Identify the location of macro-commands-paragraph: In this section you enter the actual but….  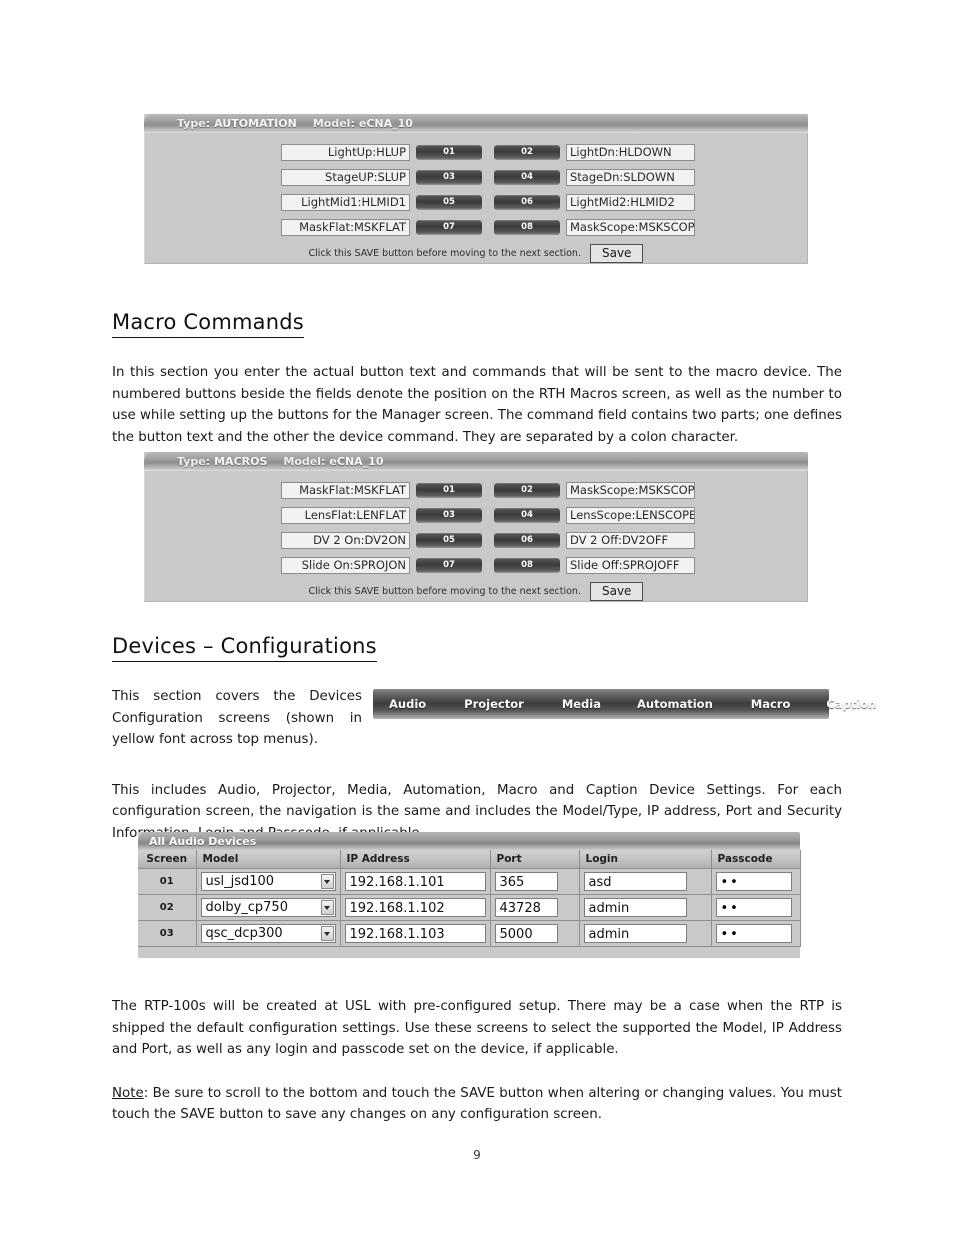
(477, 405).